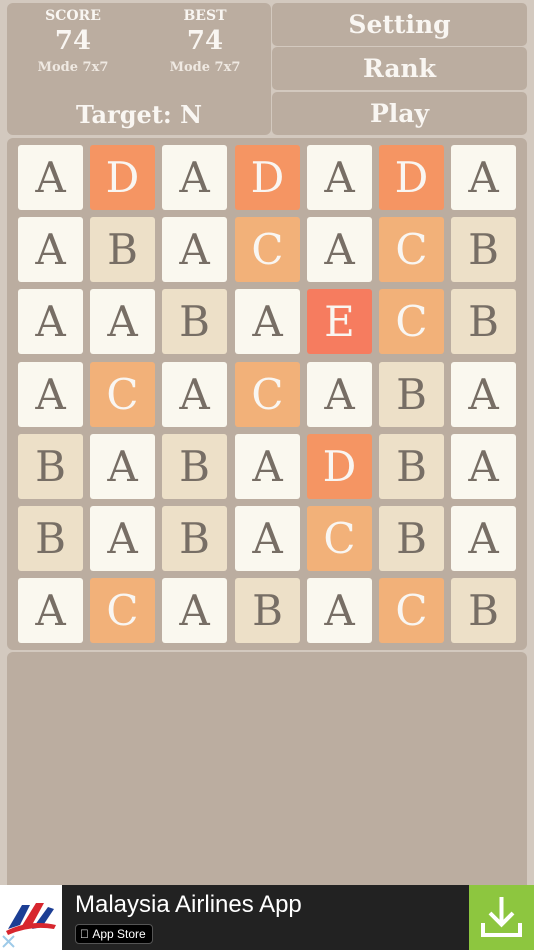 This screenshot has height=950, width=534. I want to click on app-store-badge:  App Store, so click(114, 934).